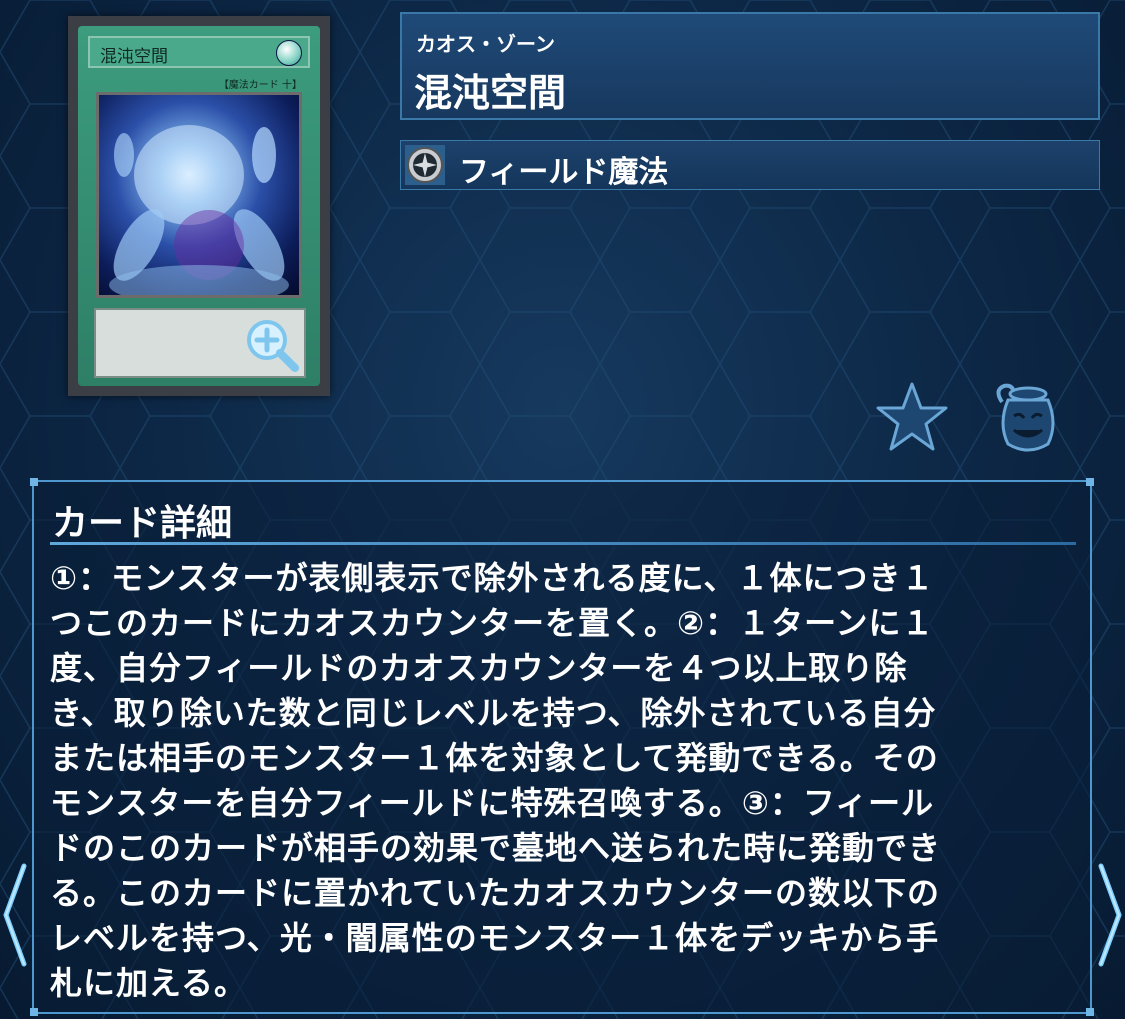 The width and height of the screenshot is (1125, 1019). What do you see at coordinates (15, 915) in the screenshot?
I see `chevron-left-icon` at bounding box center [15, 915].